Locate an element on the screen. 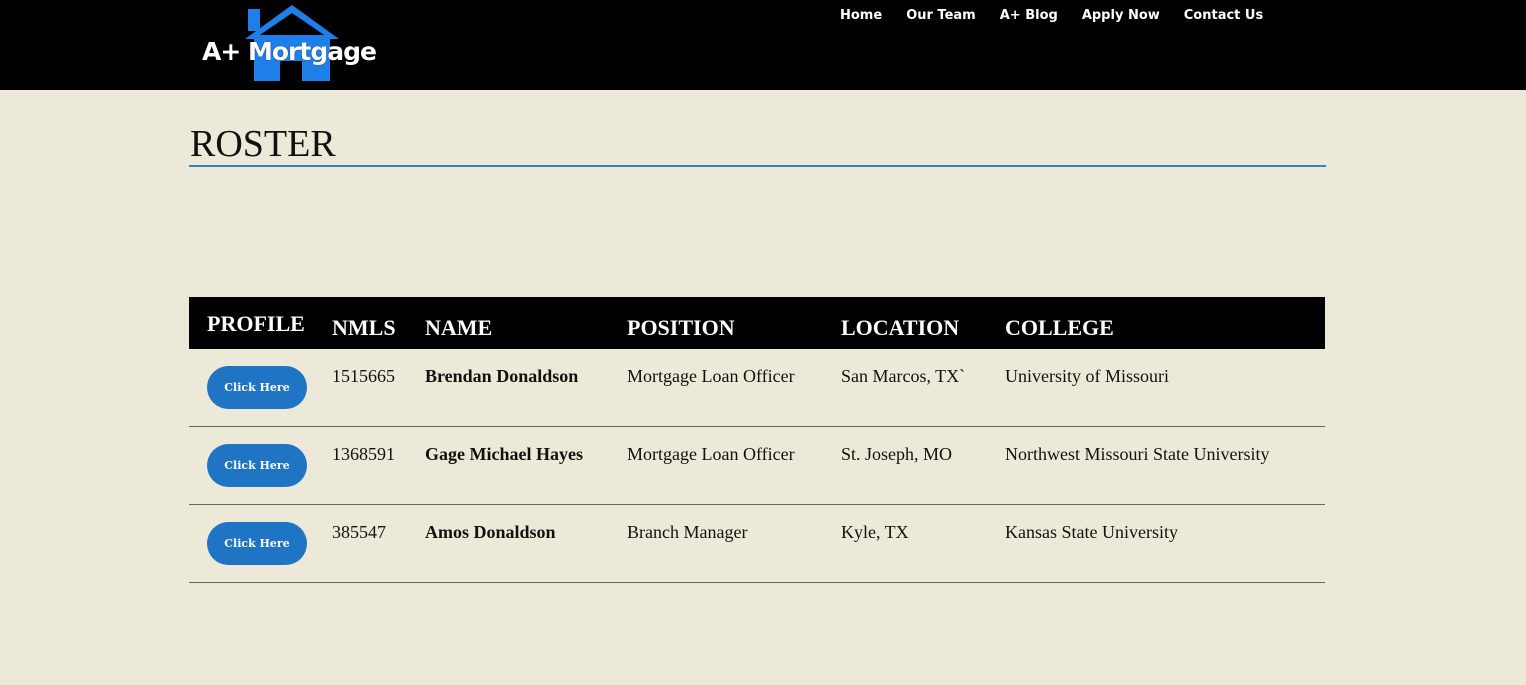 This screenshot has height=685, width=1526. location-cell: San Marcos, TX` is located at coordinates (903, 376).